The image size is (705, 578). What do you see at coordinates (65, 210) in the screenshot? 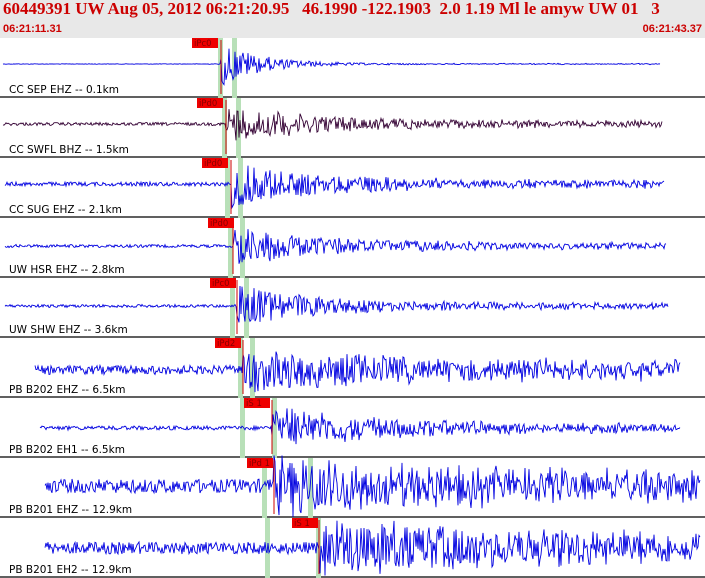
I see `channel-label: CC SUG EHZ -- 2.1km` at bounding box center [65, 210].